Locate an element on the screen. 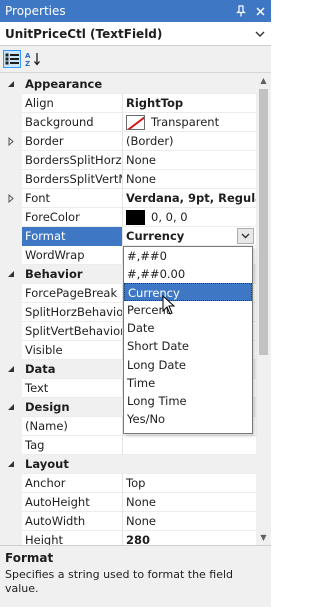 The height and width of the screenshot is (607, 320). properties-toolbar: AZ is located at coordinates (135, 59).